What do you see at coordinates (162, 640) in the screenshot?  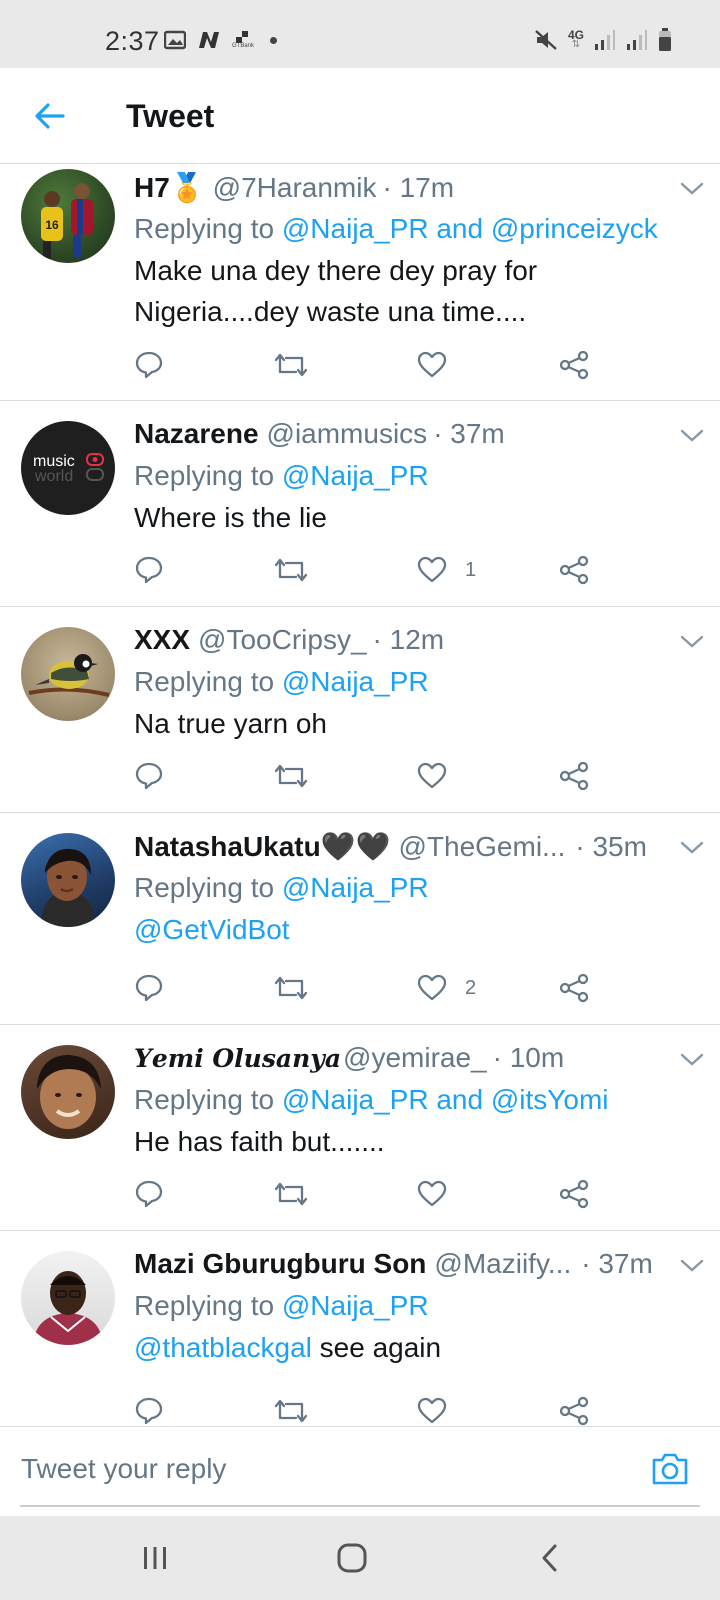 I see `display-name: XXX` at bounding box center [162, 640].